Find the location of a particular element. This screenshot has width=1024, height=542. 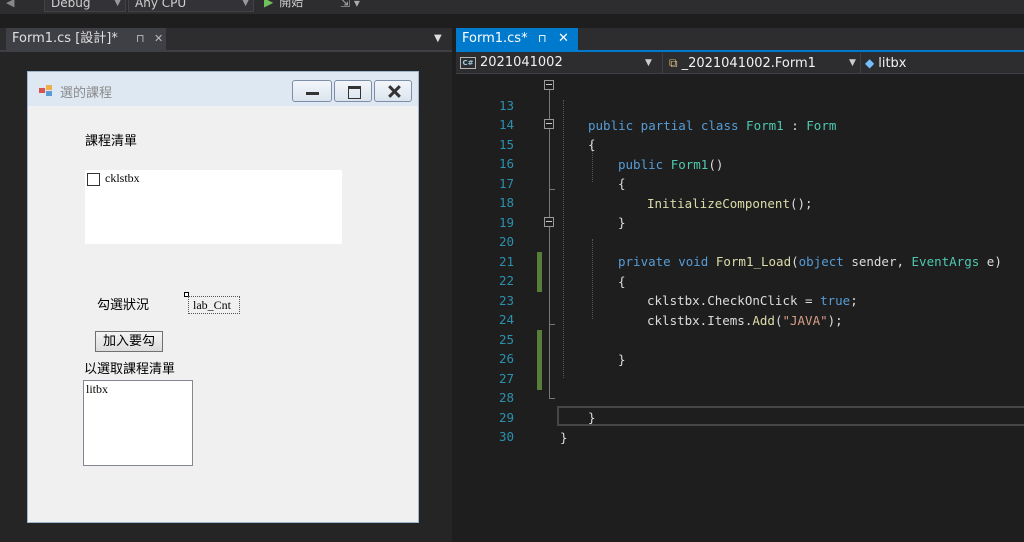

toolbar-extra-icon: ⇲ ▾ is located at coordinates (350, 5).